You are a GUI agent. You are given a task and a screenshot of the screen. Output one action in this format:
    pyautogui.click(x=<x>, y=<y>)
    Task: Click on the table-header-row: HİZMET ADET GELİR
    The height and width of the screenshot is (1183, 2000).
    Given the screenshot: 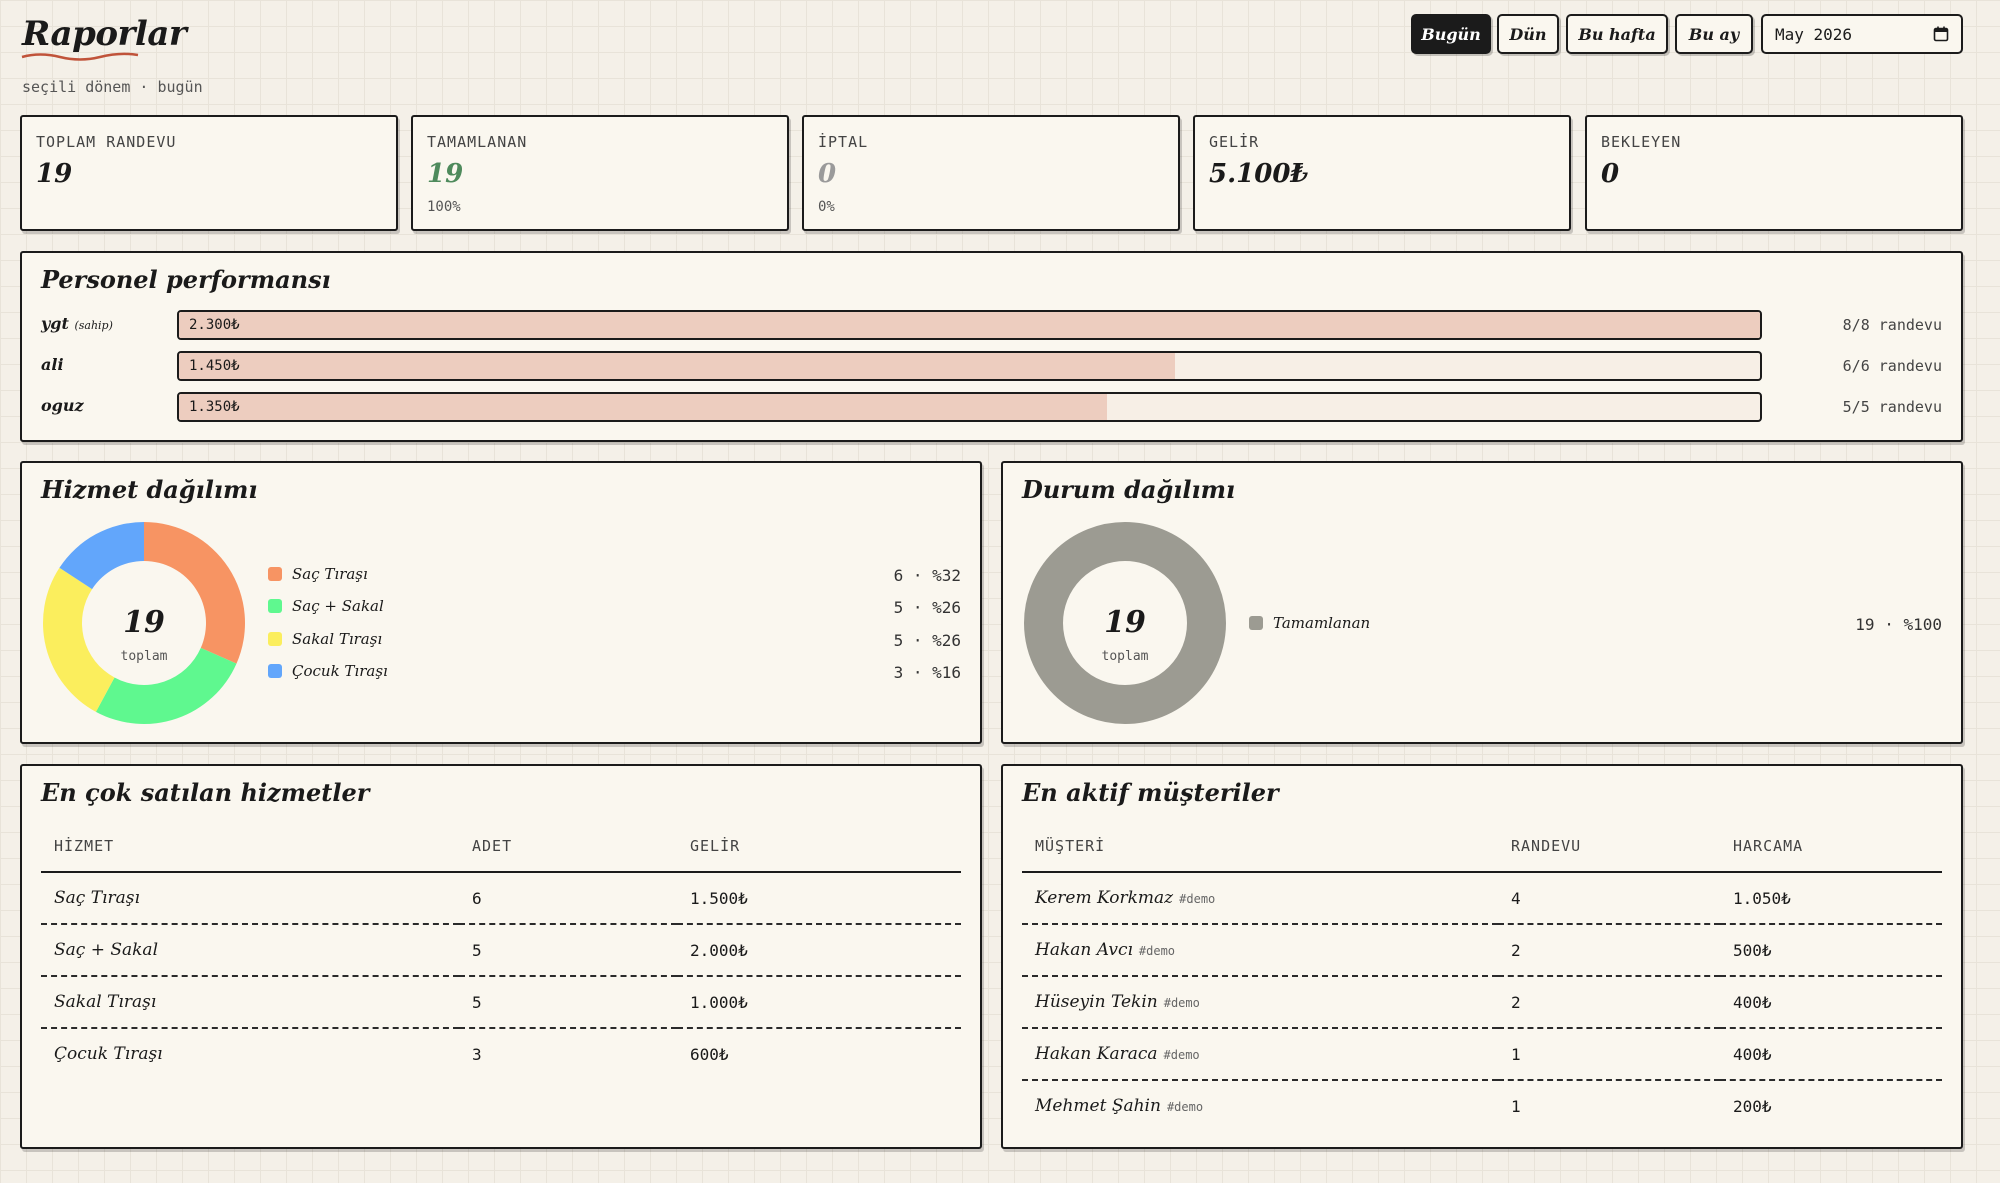 What is the action you would take?
    pyautogui.click(x=501, y=847)
    